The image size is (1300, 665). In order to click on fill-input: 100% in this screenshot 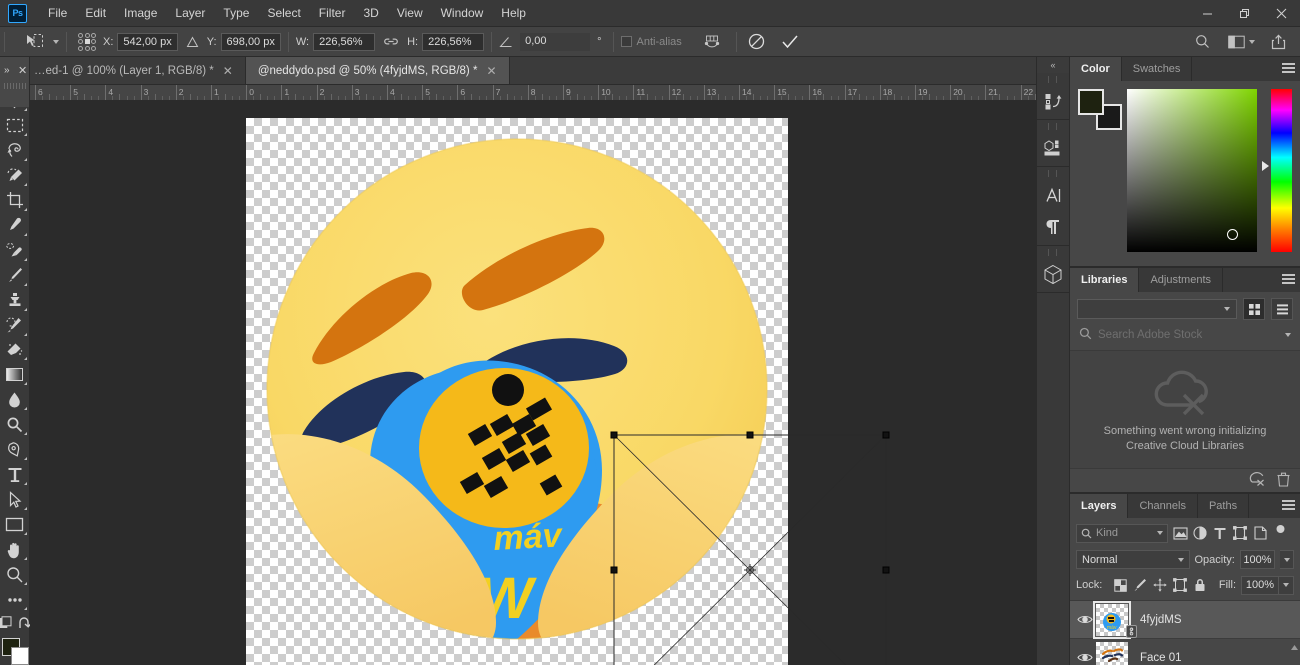, I will do `click(1260, 585)`.